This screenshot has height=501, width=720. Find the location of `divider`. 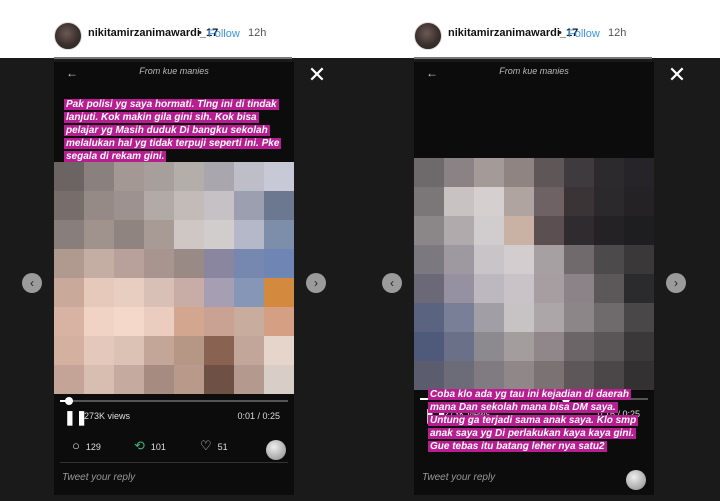

divider is located at coordinates (174, 462).